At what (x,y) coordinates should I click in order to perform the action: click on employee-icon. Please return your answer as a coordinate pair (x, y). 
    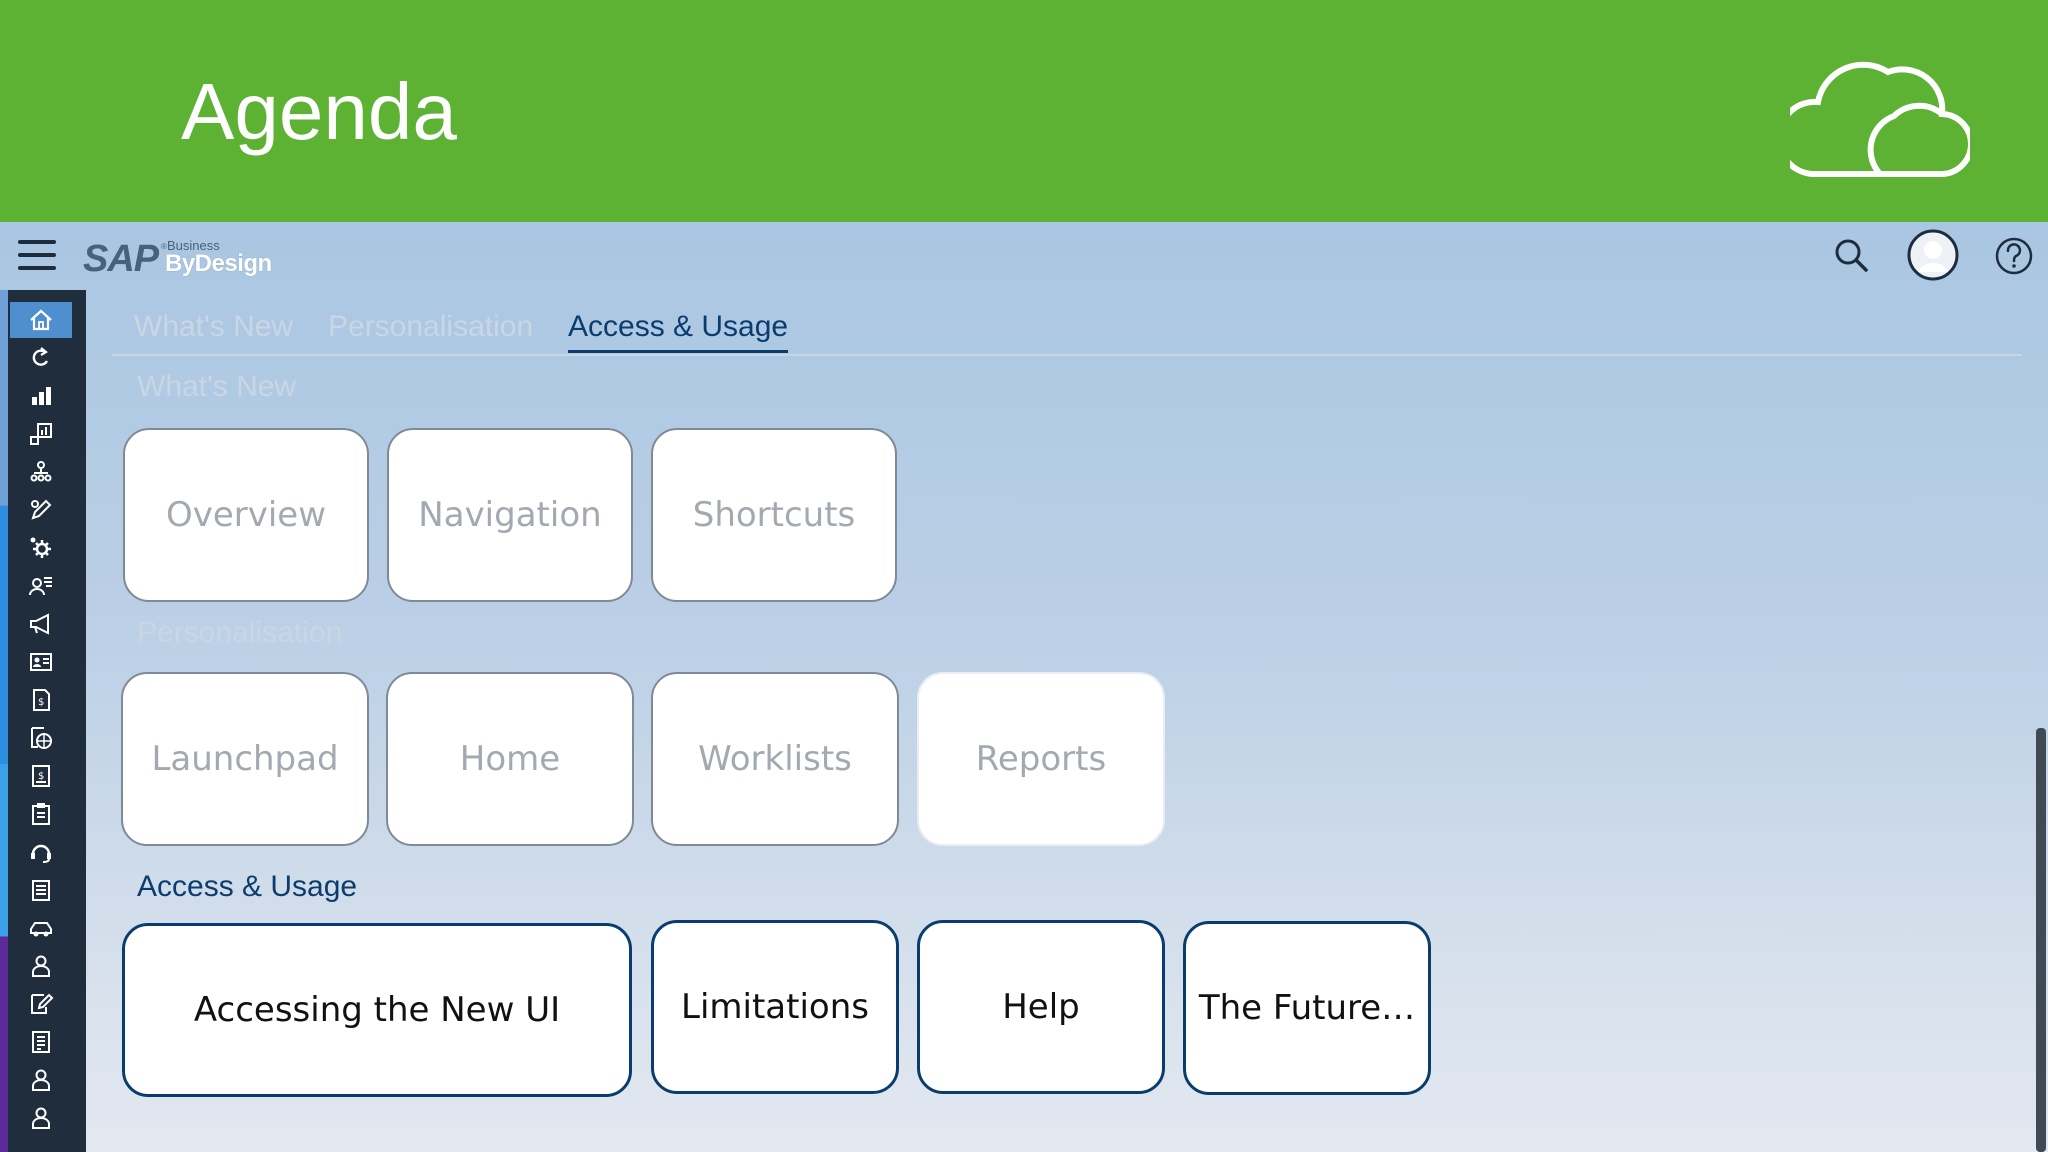
    Looking at the image, I should click on (41, 966).